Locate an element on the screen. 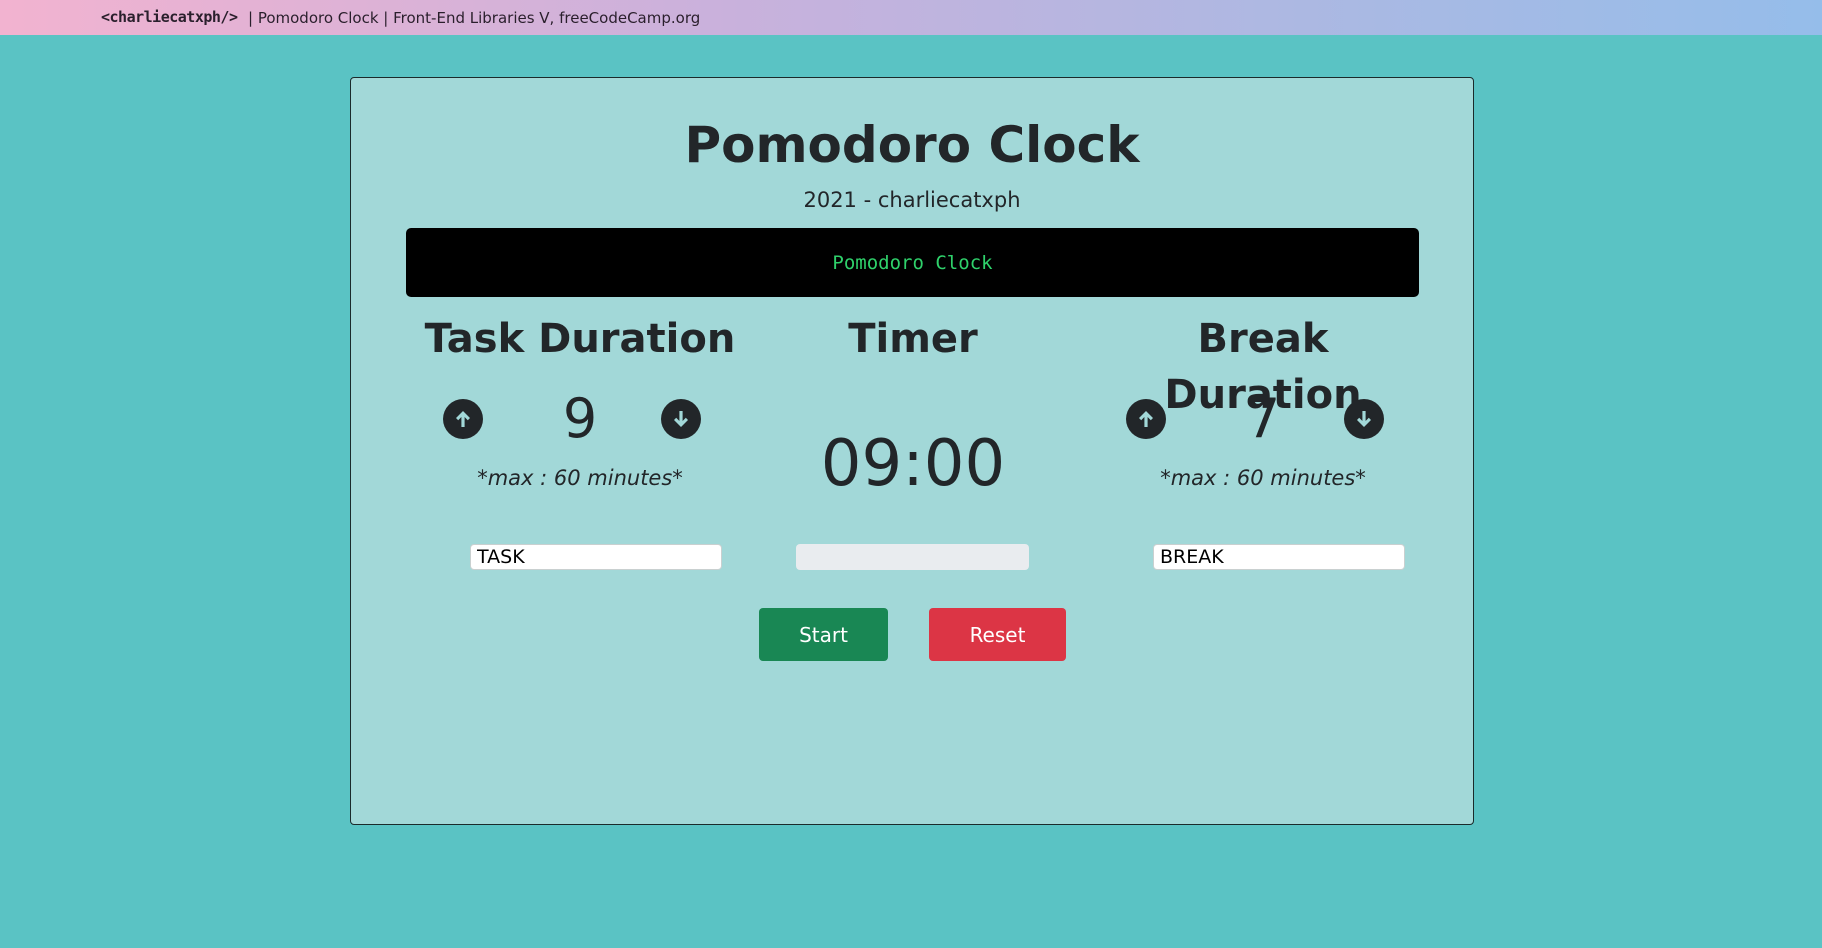 Image resolution: width=1822 pixels, height=948 pixels. status-display: Pomodoro Clock is located at coordinates (912, 262).